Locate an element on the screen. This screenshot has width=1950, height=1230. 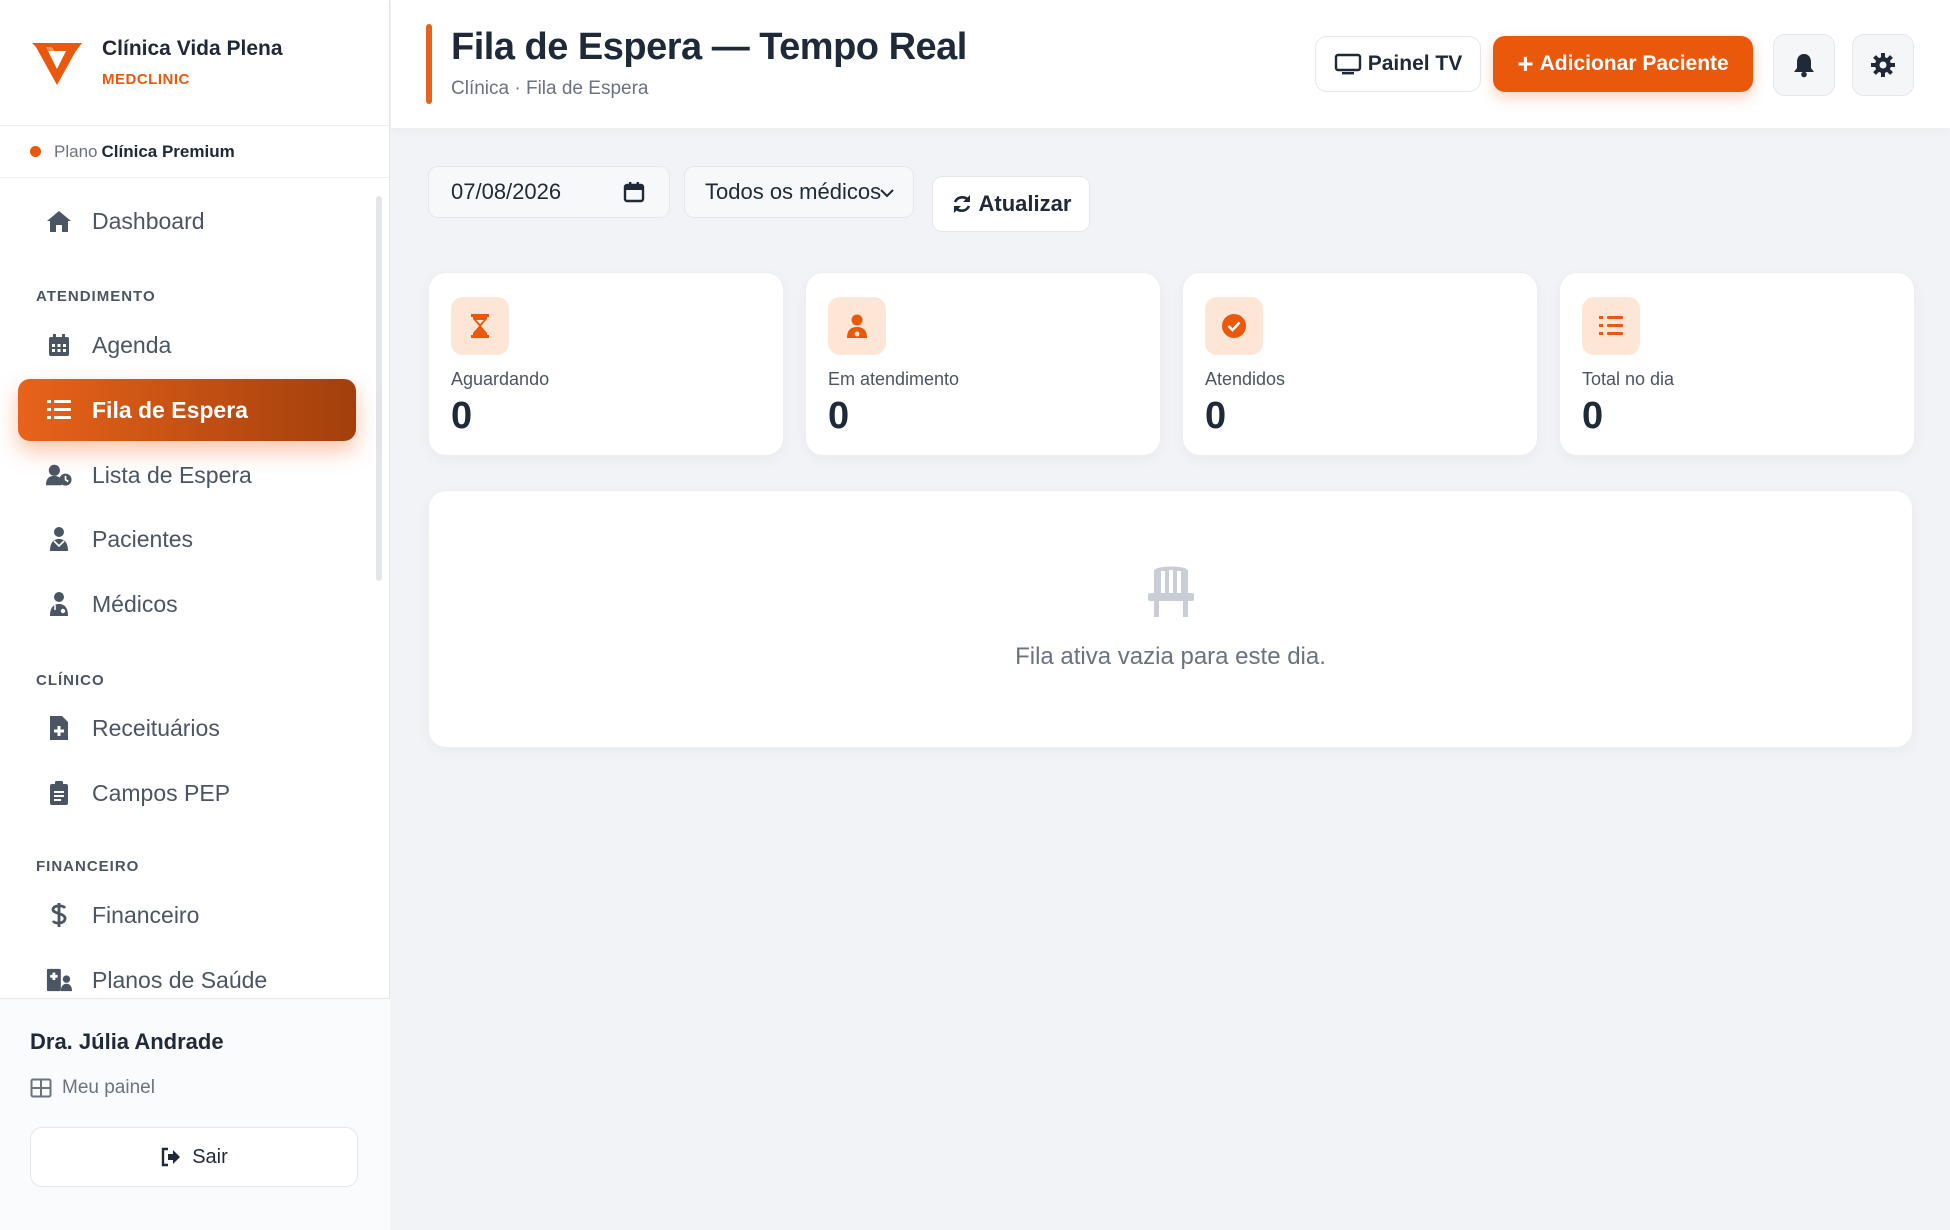
brand-sub: MEDCLINIC is located at coordinates (146, 79).